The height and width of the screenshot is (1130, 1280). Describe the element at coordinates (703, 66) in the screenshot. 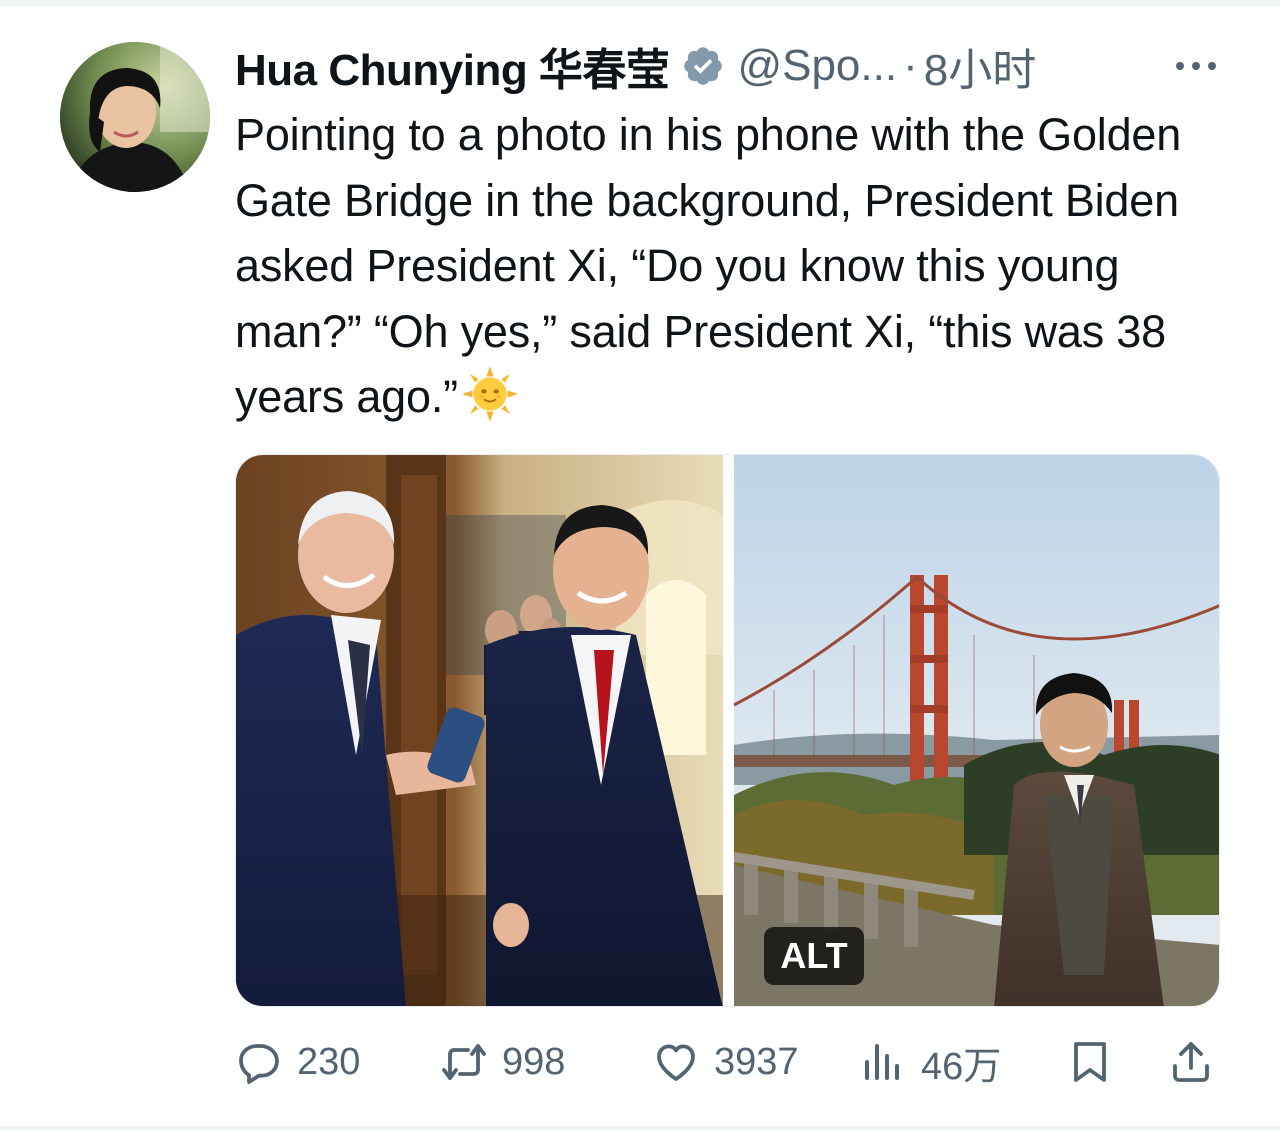

I see `verified-badge-icon` at that location.